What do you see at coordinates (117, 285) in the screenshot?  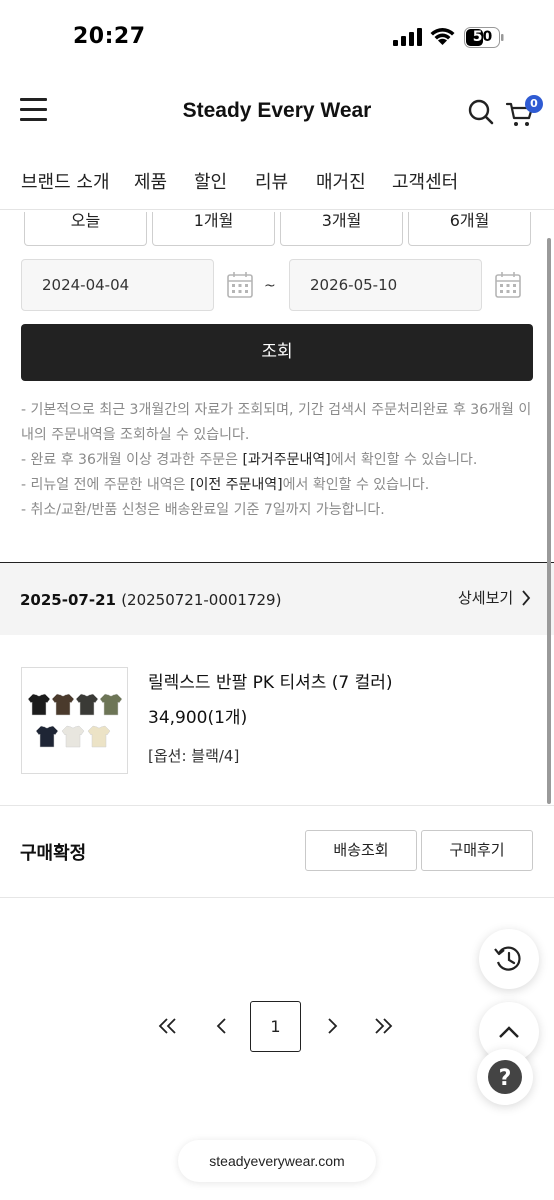 I see `start-date-input: 2024-04-04` at bounding box center [117, 285].